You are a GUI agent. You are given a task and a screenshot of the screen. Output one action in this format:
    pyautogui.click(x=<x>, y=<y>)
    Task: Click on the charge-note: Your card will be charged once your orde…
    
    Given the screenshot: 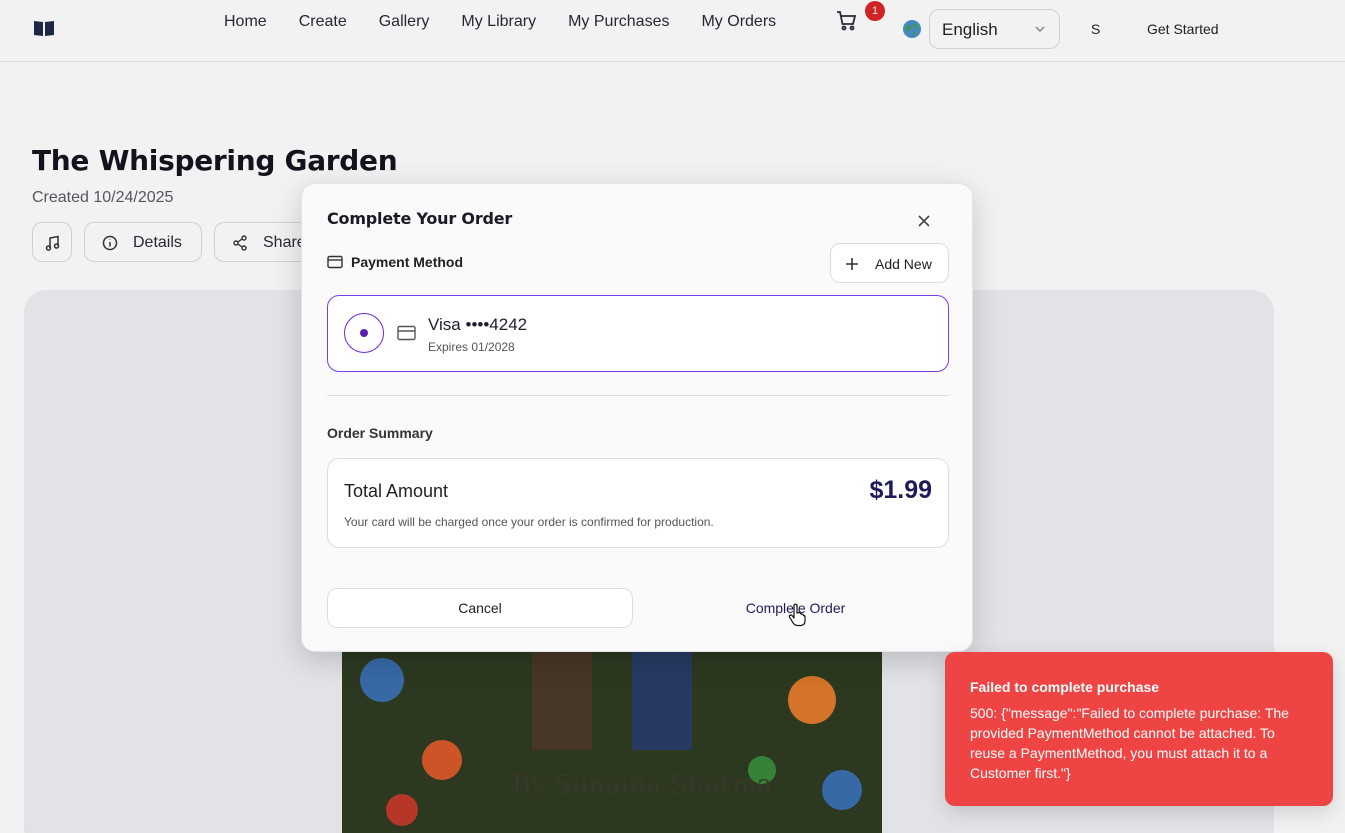 What is the action you would take?
    pyautogui.click(x=529, y=522)
    